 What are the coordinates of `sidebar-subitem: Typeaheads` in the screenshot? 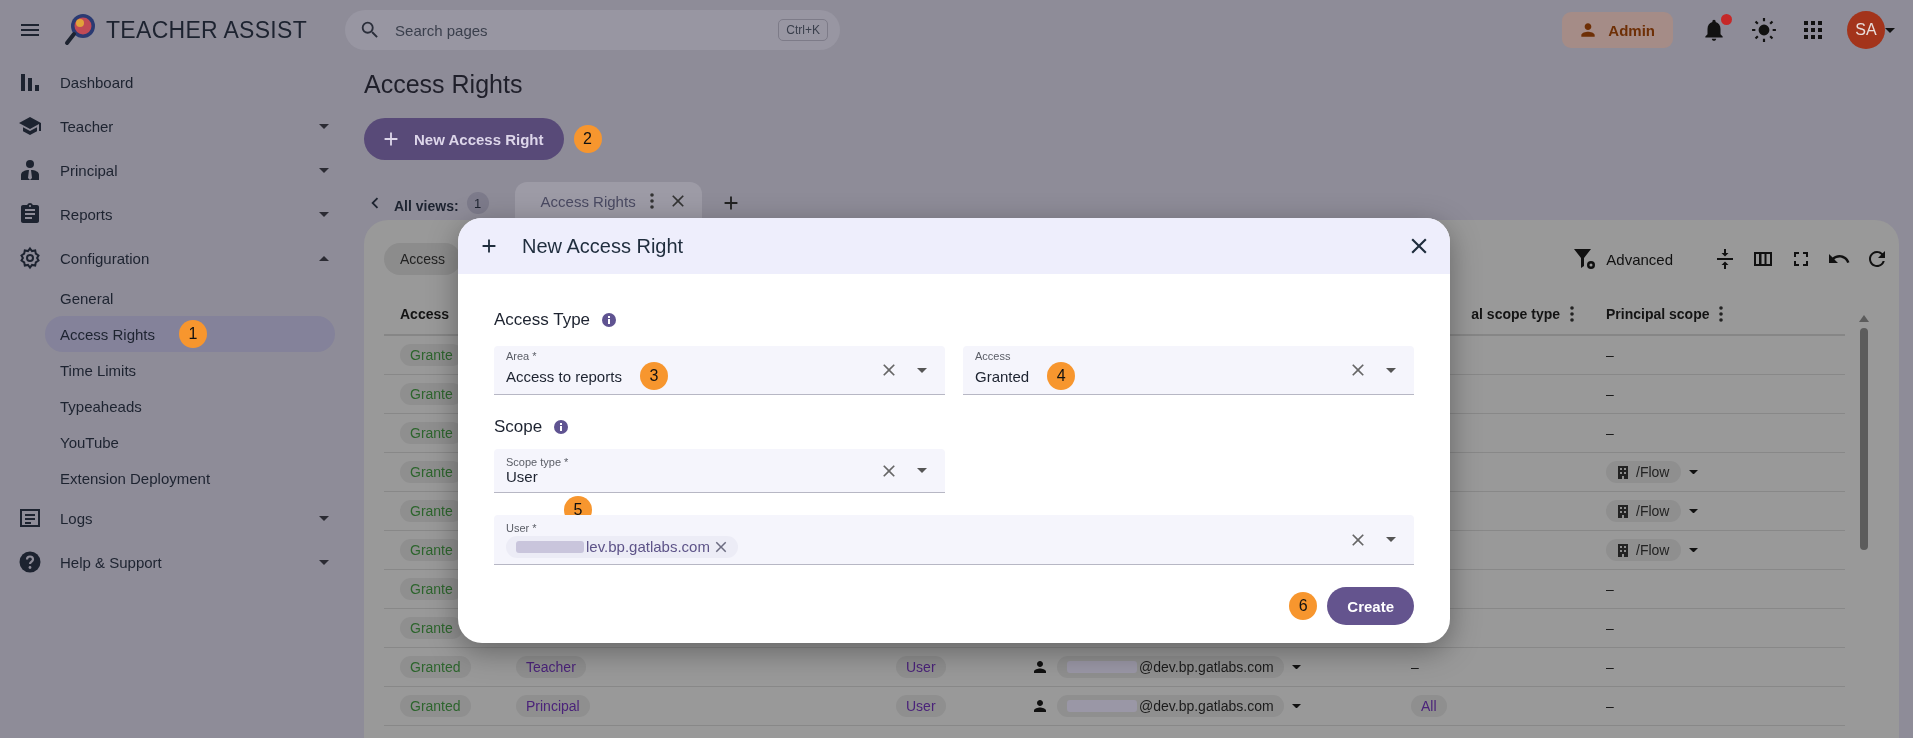 It's located at (190, 406).